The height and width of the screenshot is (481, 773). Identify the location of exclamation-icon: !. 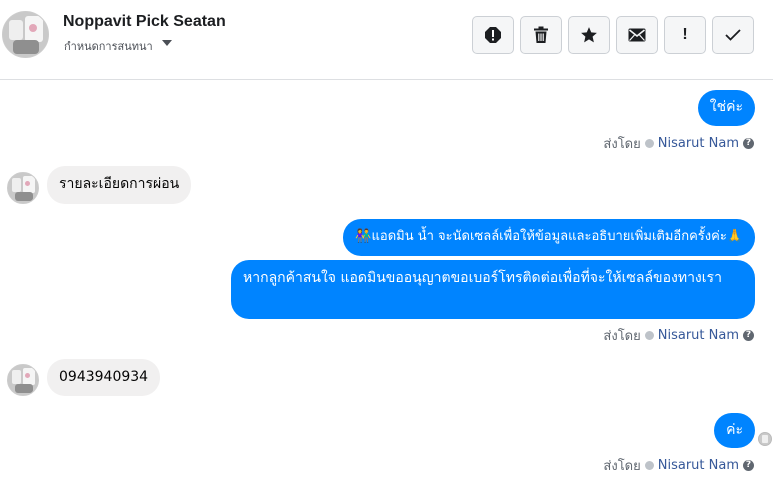
(685, 34).